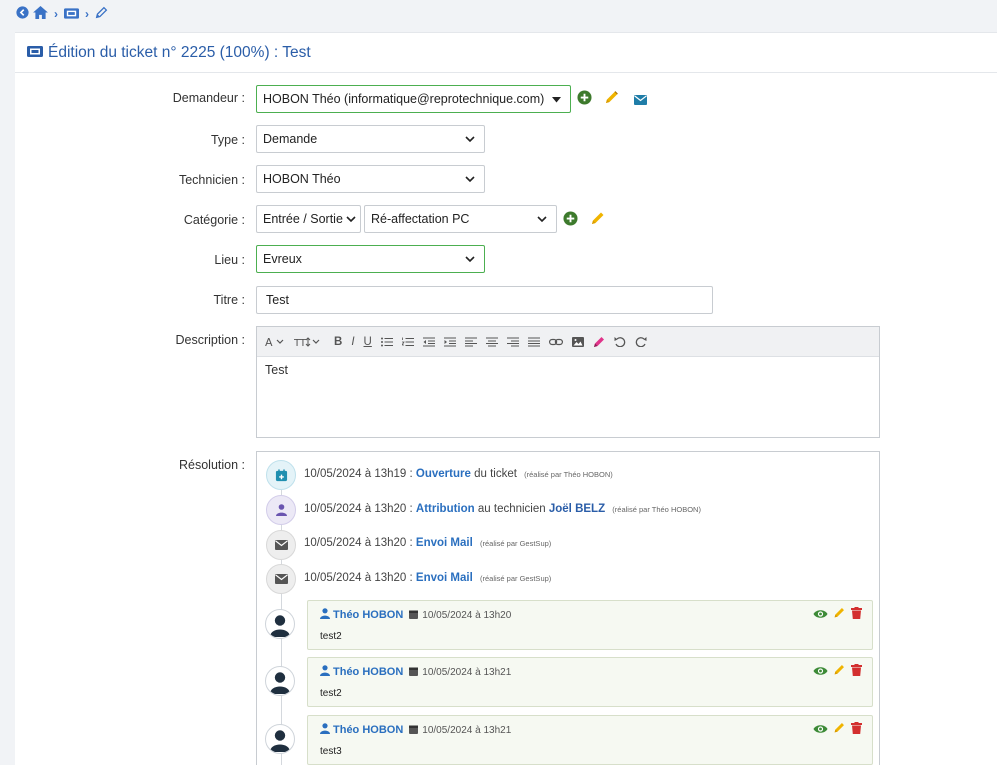 The image size is (997, 765). I want to click on underline-button: U, so click(368, 342).